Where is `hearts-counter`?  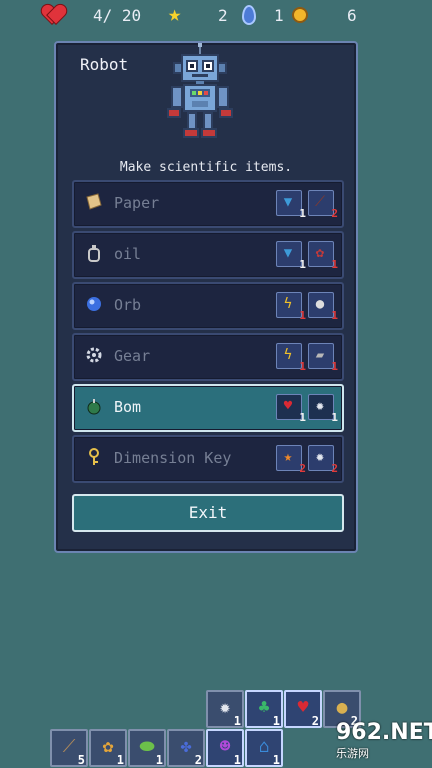 hearts-counter is located at coordinates (53, 15).